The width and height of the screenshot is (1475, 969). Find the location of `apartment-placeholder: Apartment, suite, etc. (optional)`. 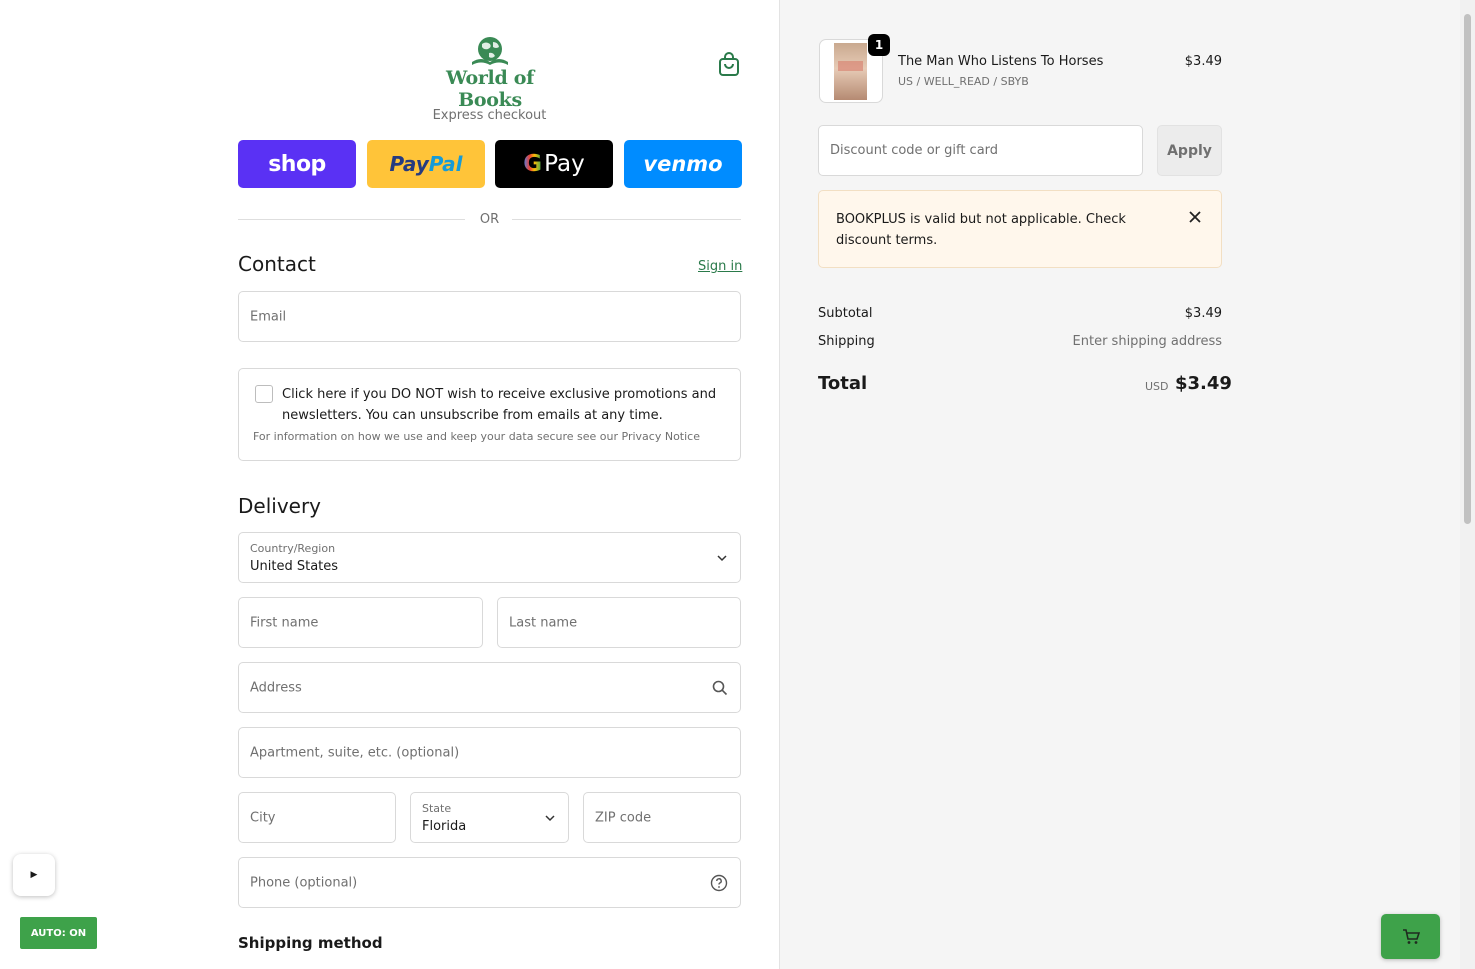

apartment-placeholder: Apartment, suite, etc. (optional) is located at coordinates (355, 752).